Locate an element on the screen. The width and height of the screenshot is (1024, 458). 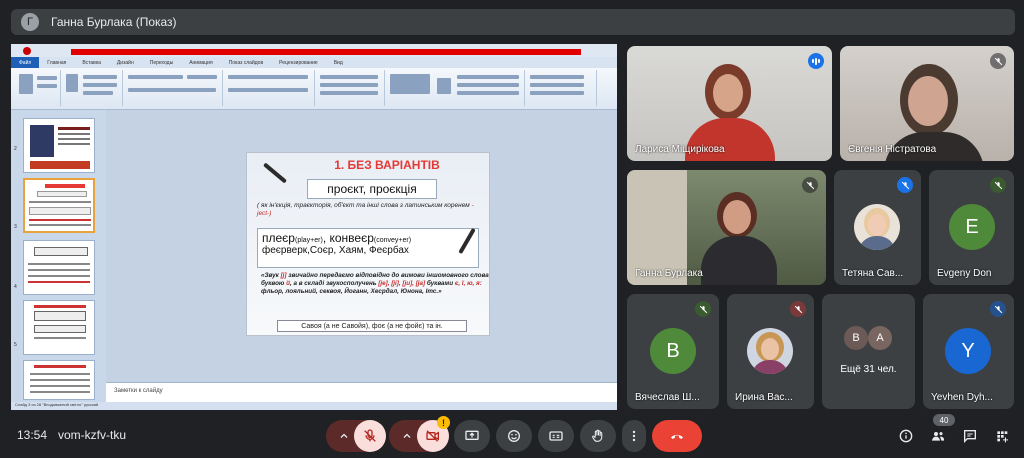
participant-name: Лариса Міщирікова is located at coordinates (680, 149).